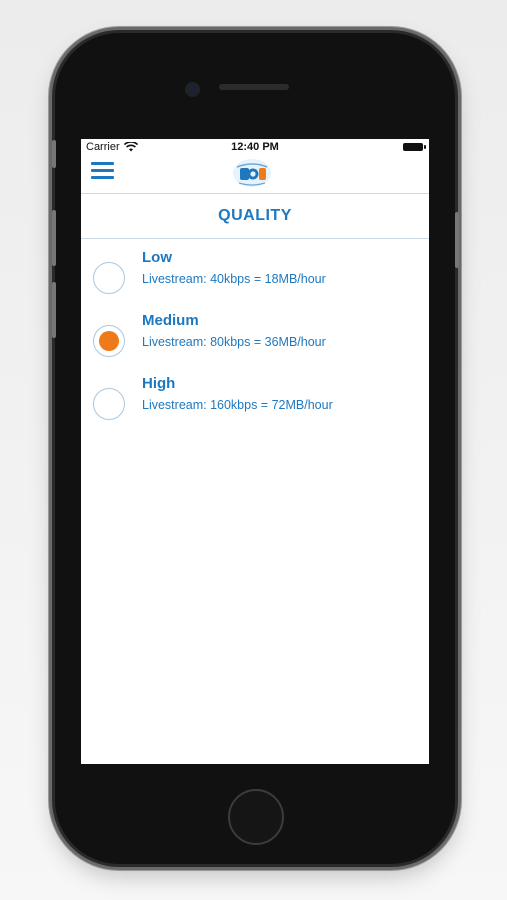  Describe the element at coordinates (234, 342) in the screenshot. I see `option-description-medium: Livestream: 80kbps = 36MB/hour` at that location.